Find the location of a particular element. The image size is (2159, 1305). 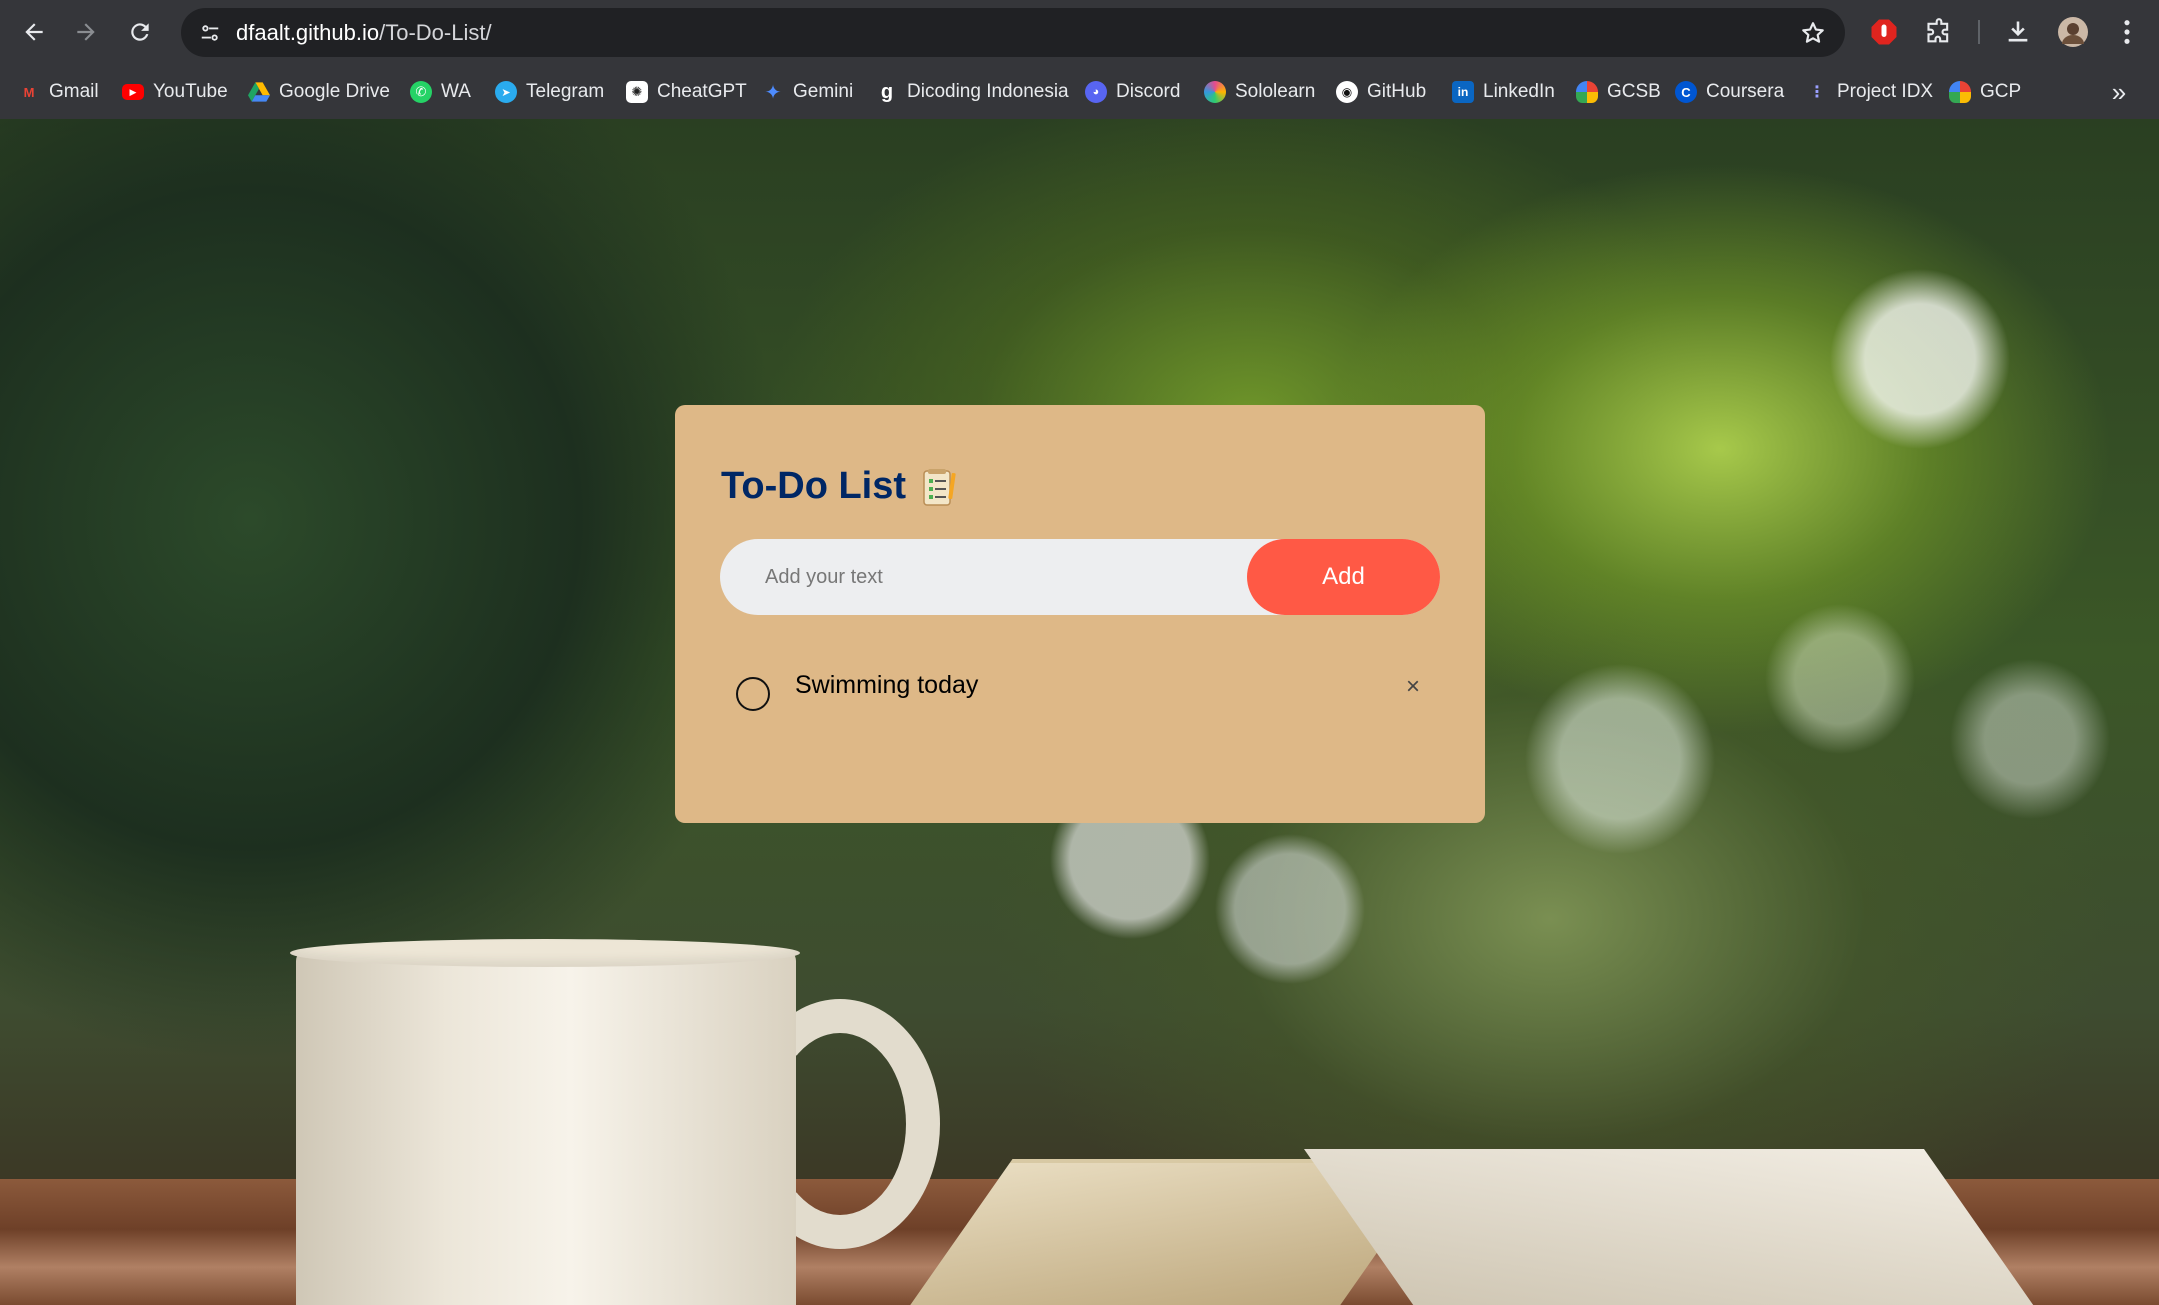

linkedin-icon: in is located at coordinates (1463, 92).